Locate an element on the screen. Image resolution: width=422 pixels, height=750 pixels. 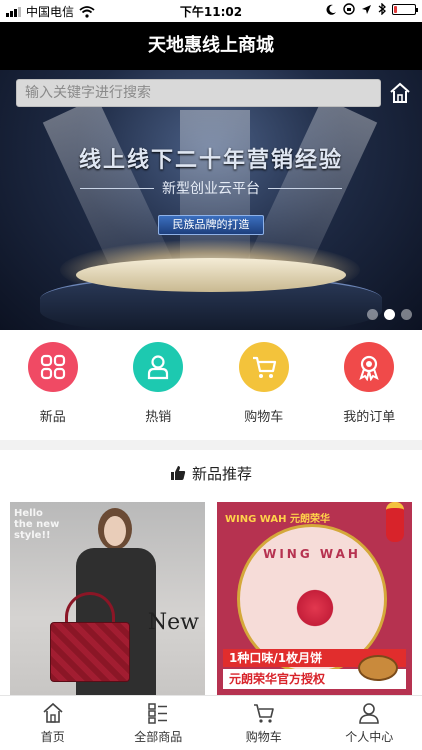
grid-icon-circle is located at coordinates (52, 367).